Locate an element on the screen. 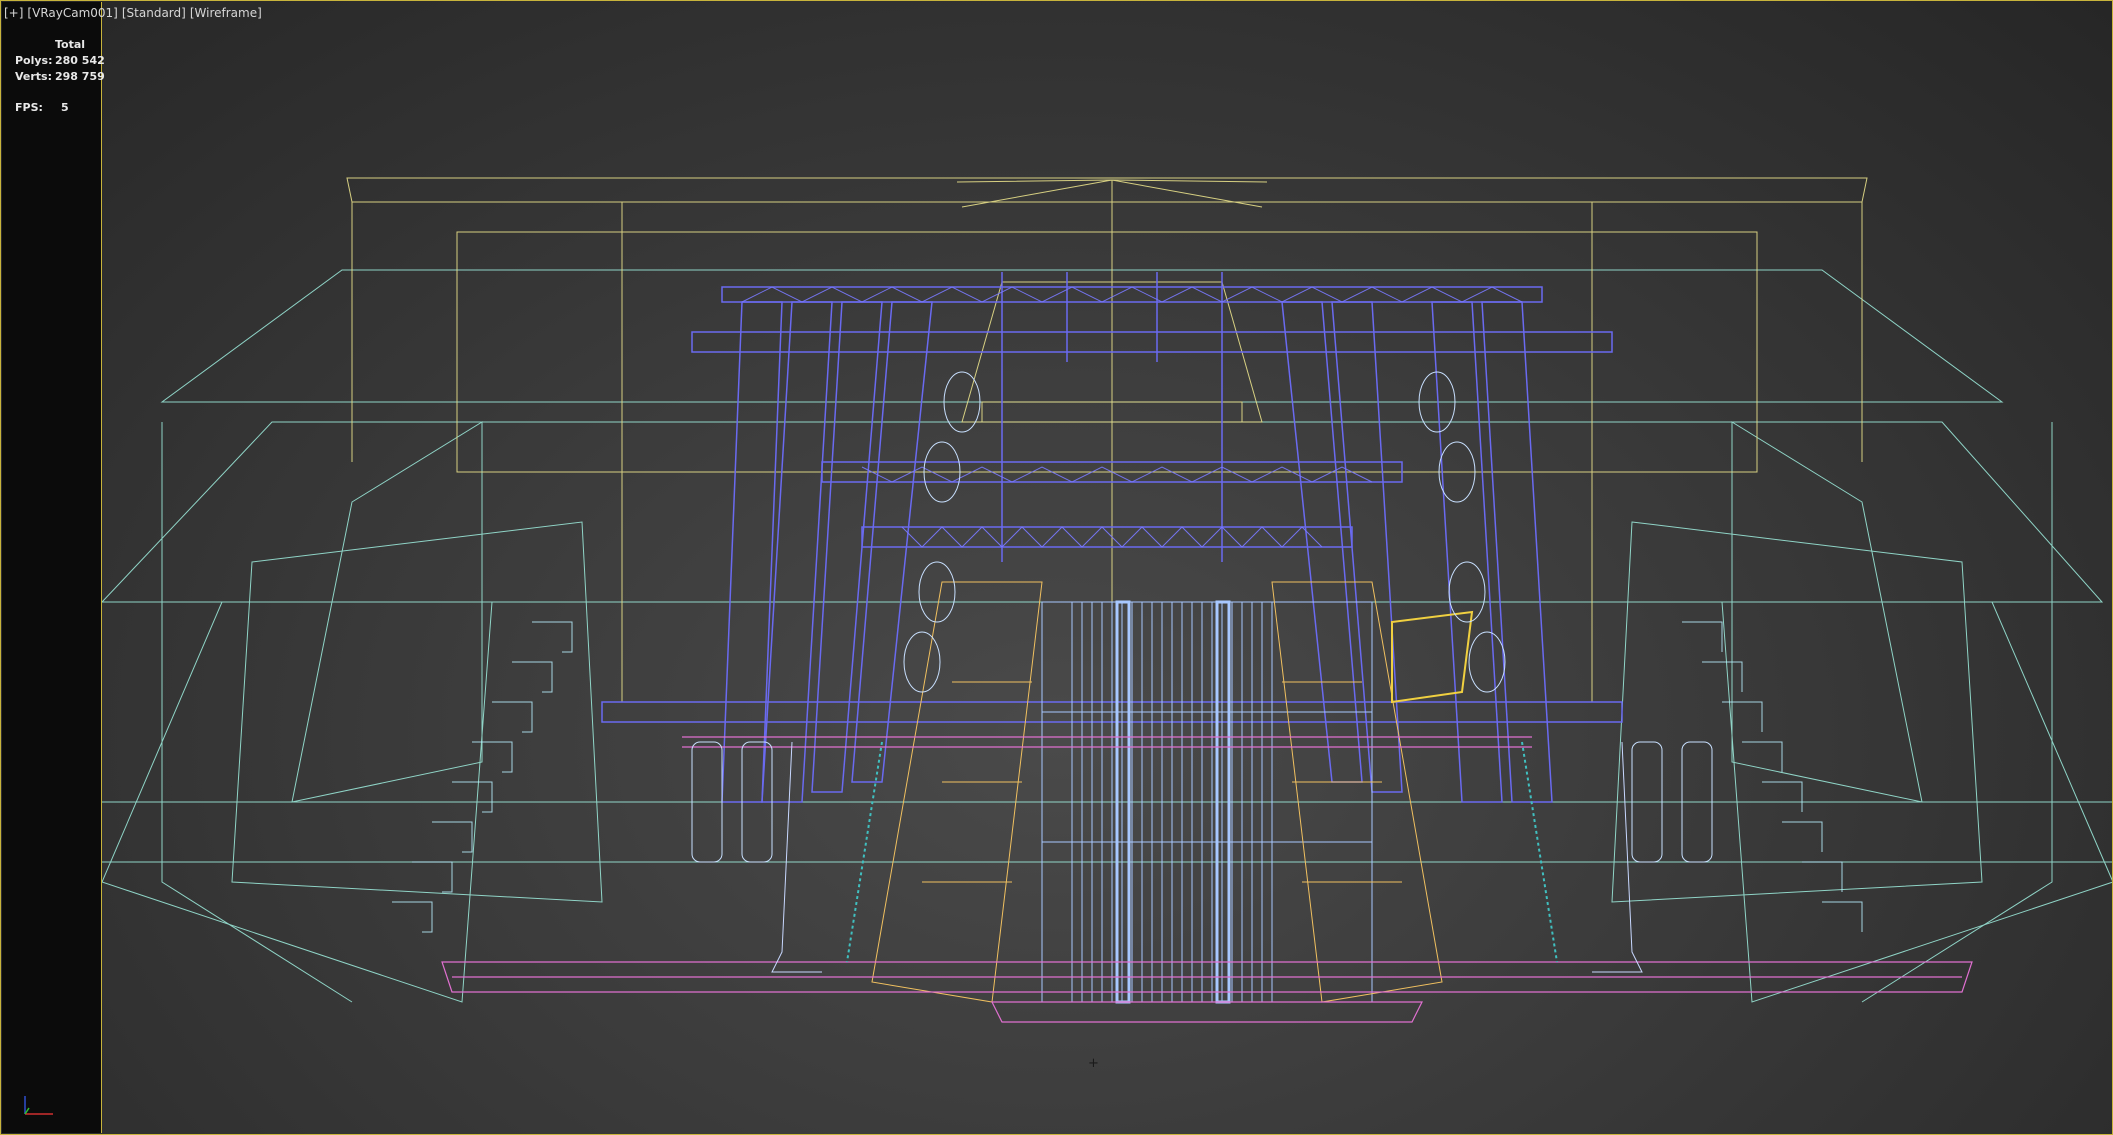 The width and height of the screenshot is (2113, 1135). viewport-display-mode-menu: [Wireframe] is located at coordinates (226, 13).